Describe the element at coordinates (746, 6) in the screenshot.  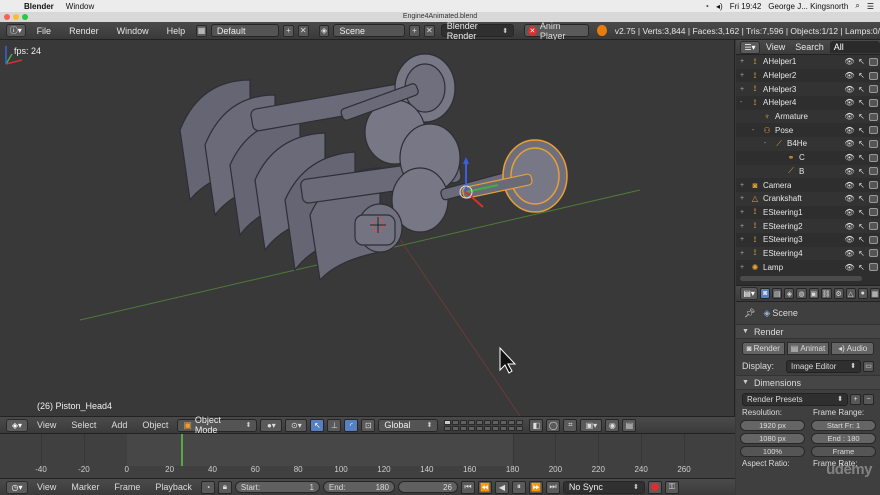
I see `clock: Fri 19:42` at that location.